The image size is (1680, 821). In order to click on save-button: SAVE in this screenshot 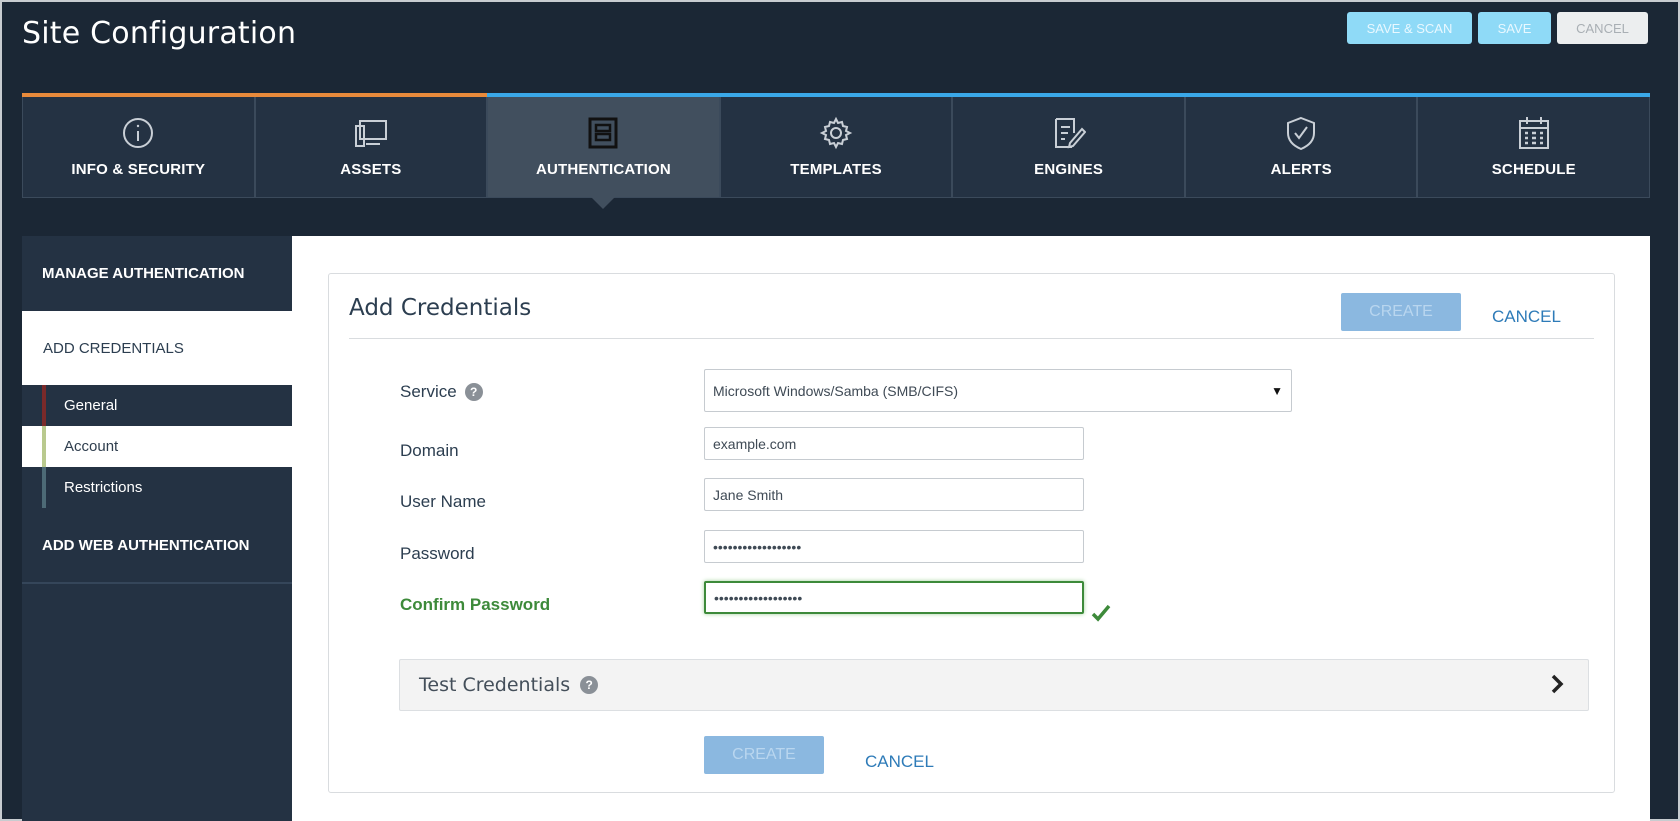, I will do `click(1514, 28)`.